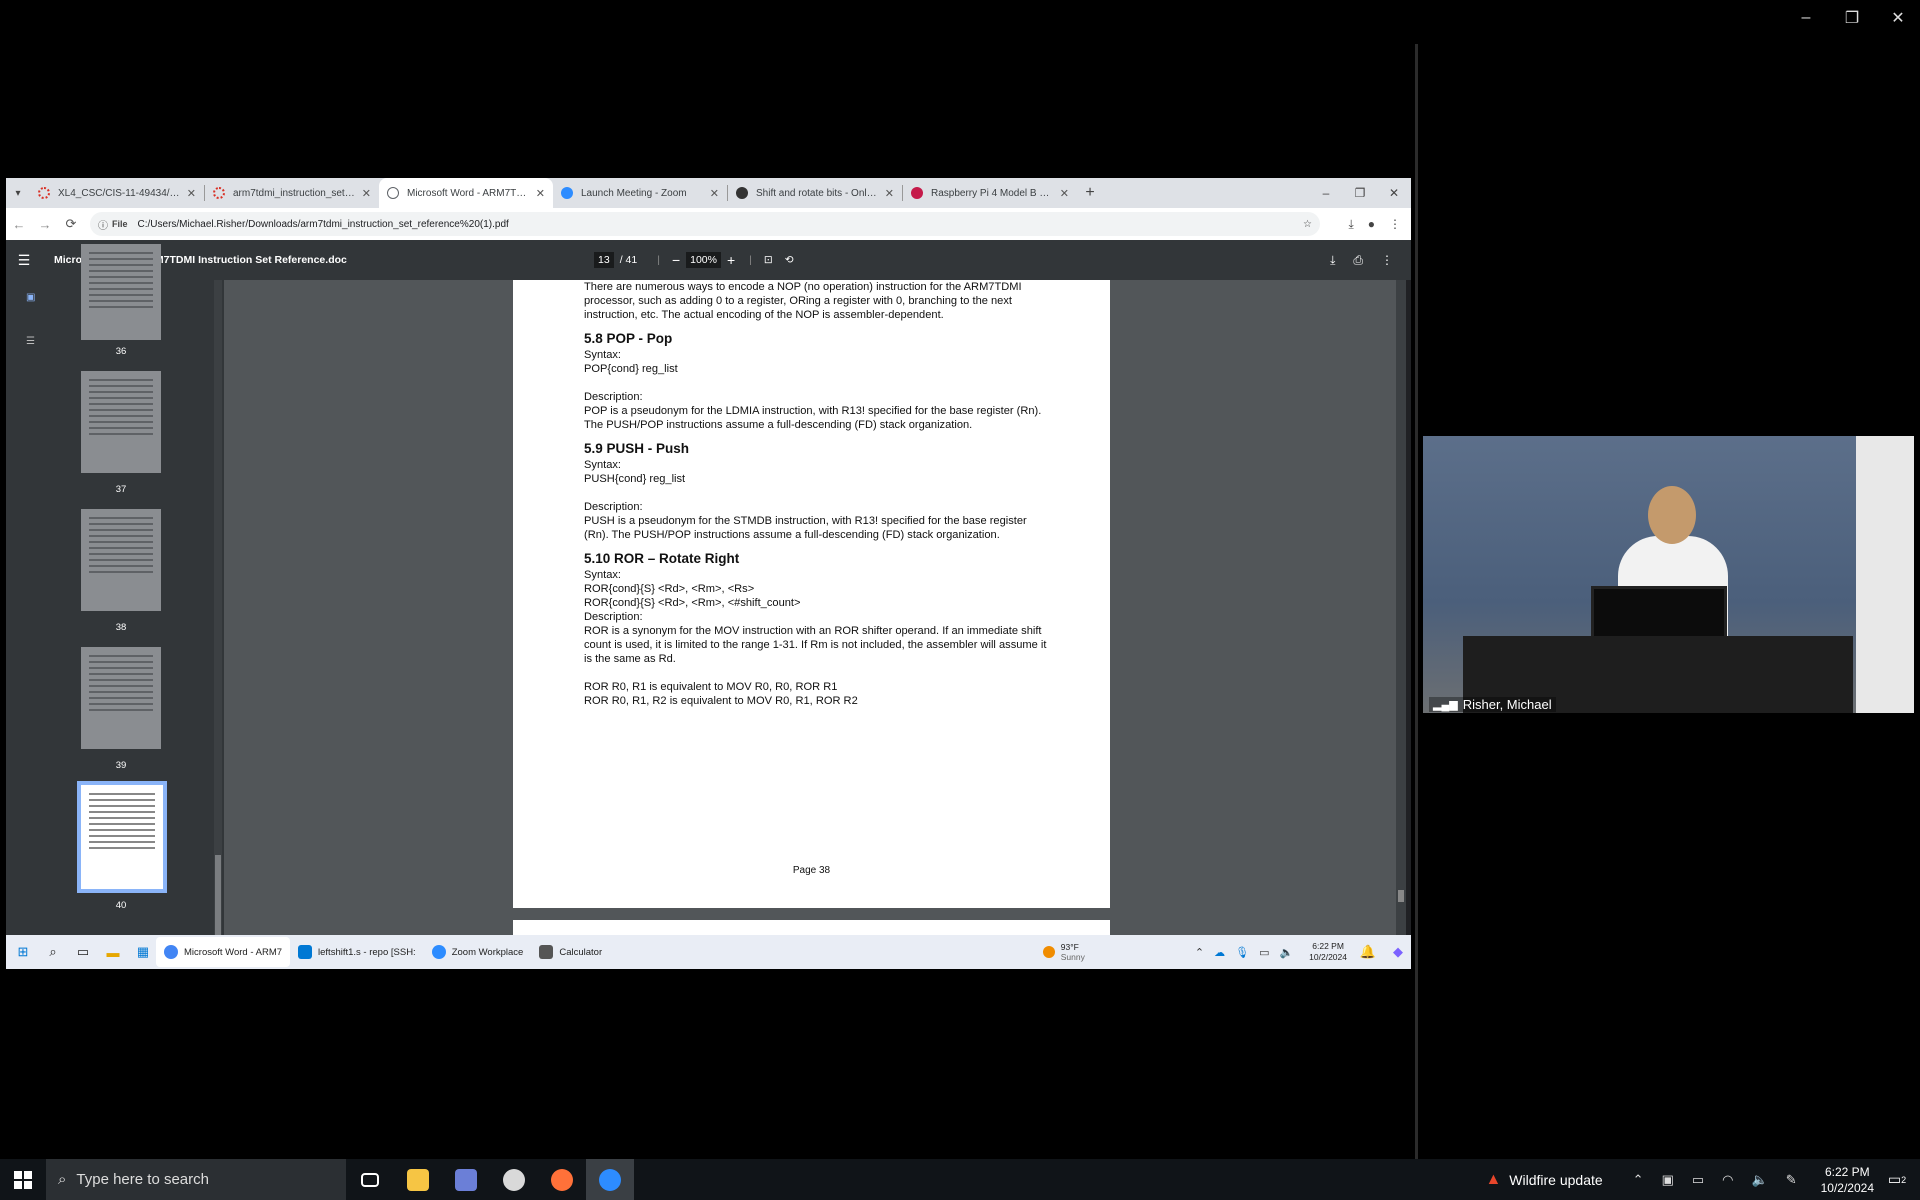 This screenshot has width=1920, height=1200. Describe the element at coordinates (1668, 1180) in the screenshot. I see `device-icon: ▣` at that location.